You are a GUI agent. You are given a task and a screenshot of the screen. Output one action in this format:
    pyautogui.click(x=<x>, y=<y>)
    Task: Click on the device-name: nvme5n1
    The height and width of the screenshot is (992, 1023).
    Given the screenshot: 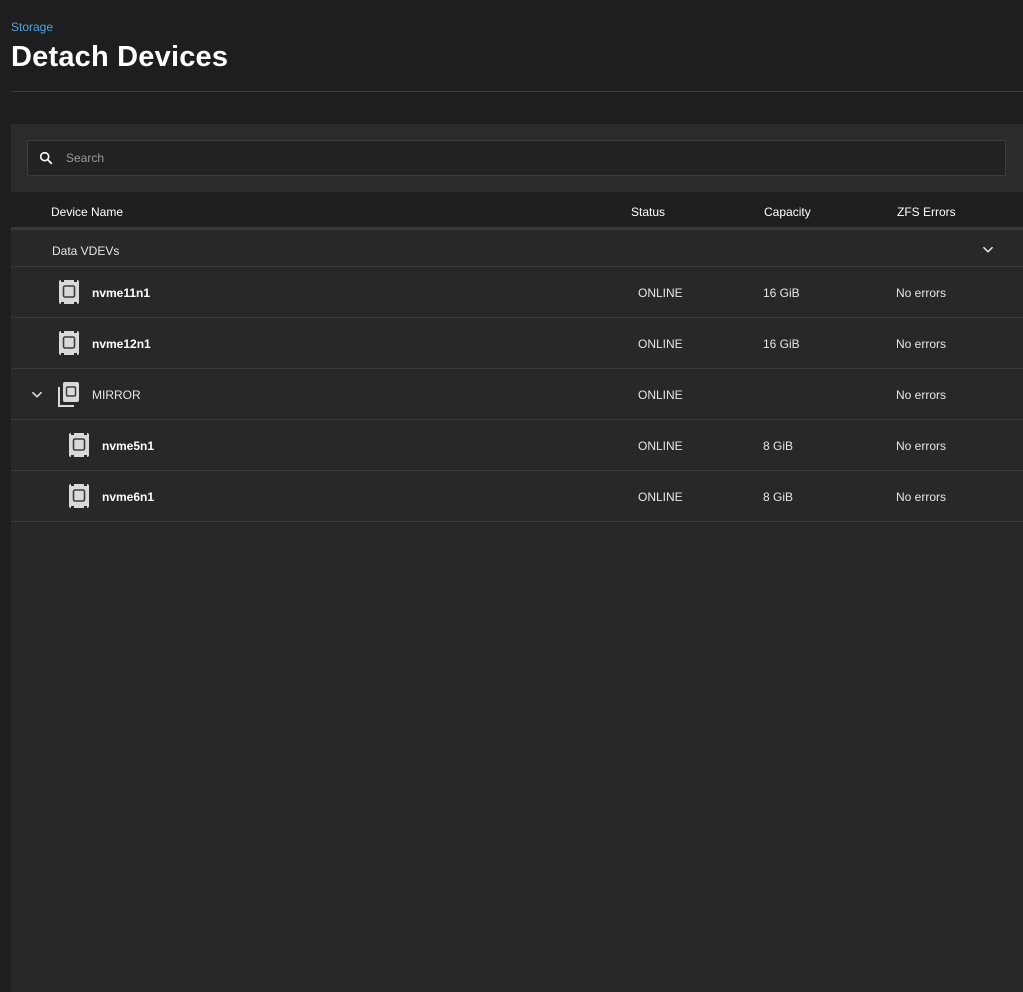 What is the action you would take?
    pyautogui.click(x=128, y=446)
    